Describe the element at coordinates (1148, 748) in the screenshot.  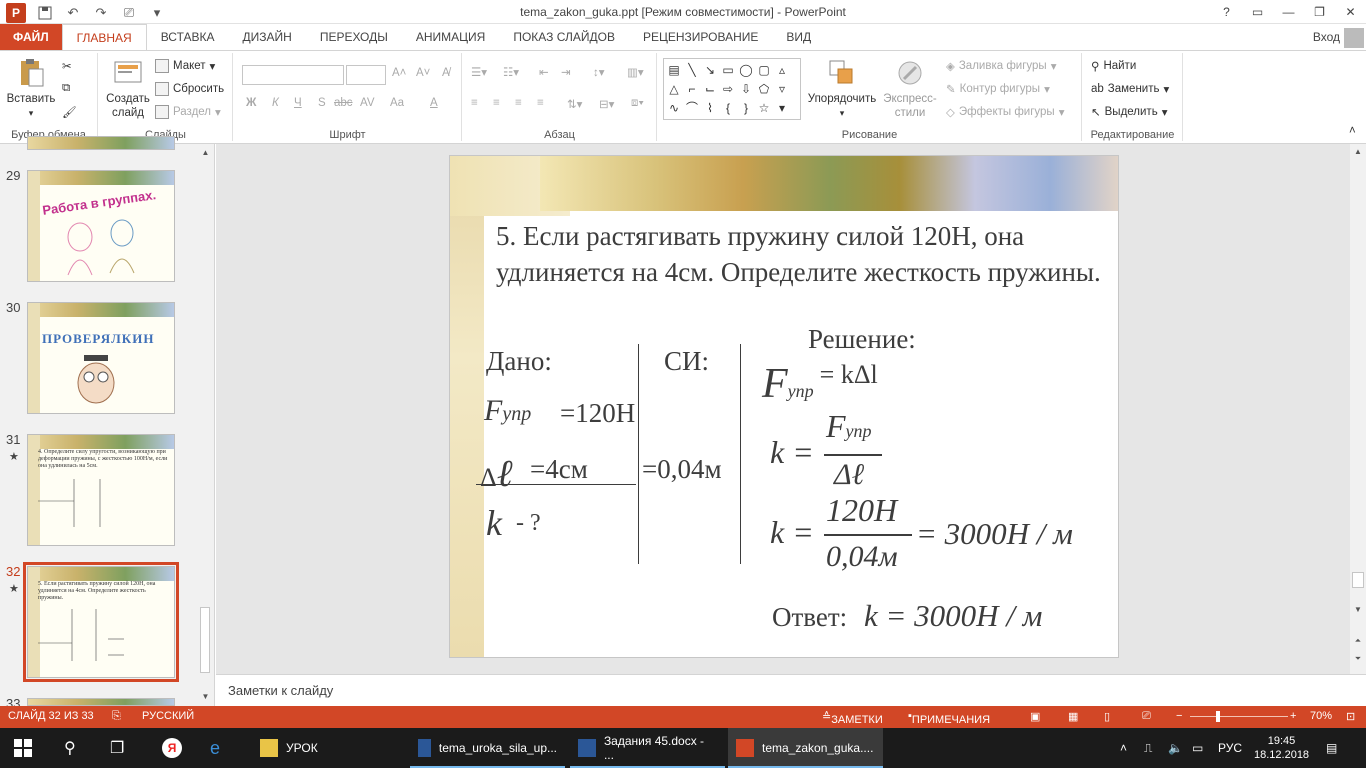
I see `network-icon: ⎍` at that location.